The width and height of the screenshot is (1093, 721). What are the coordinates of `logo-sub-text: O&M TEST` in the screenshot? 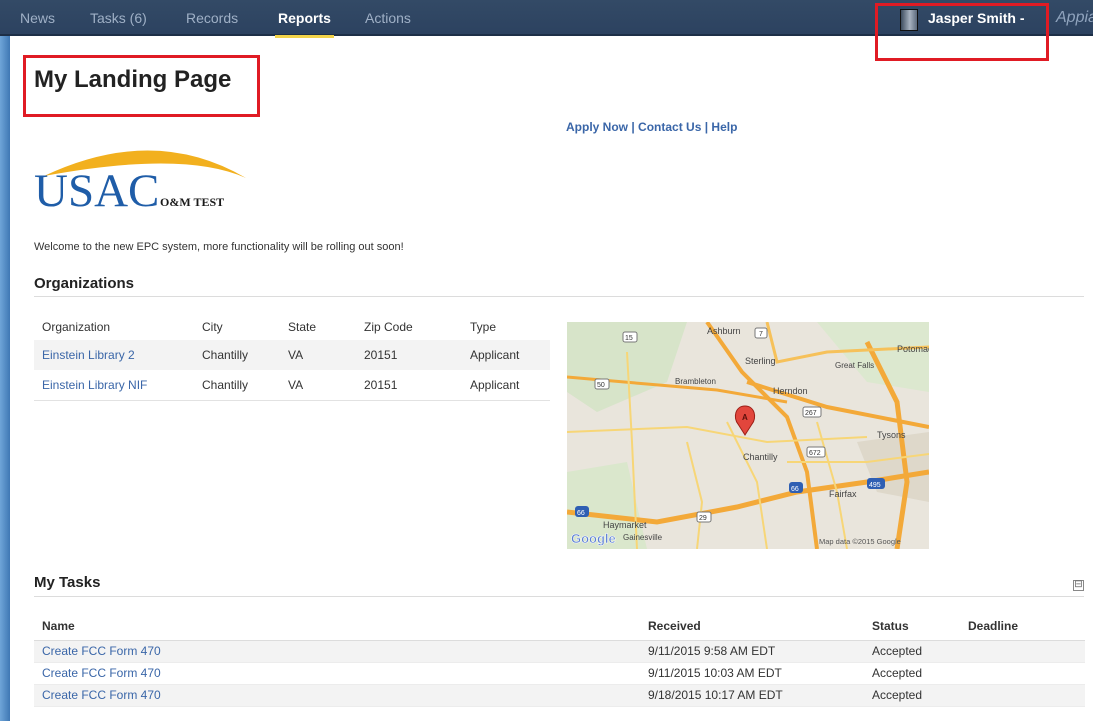 It's located at (192, 202).